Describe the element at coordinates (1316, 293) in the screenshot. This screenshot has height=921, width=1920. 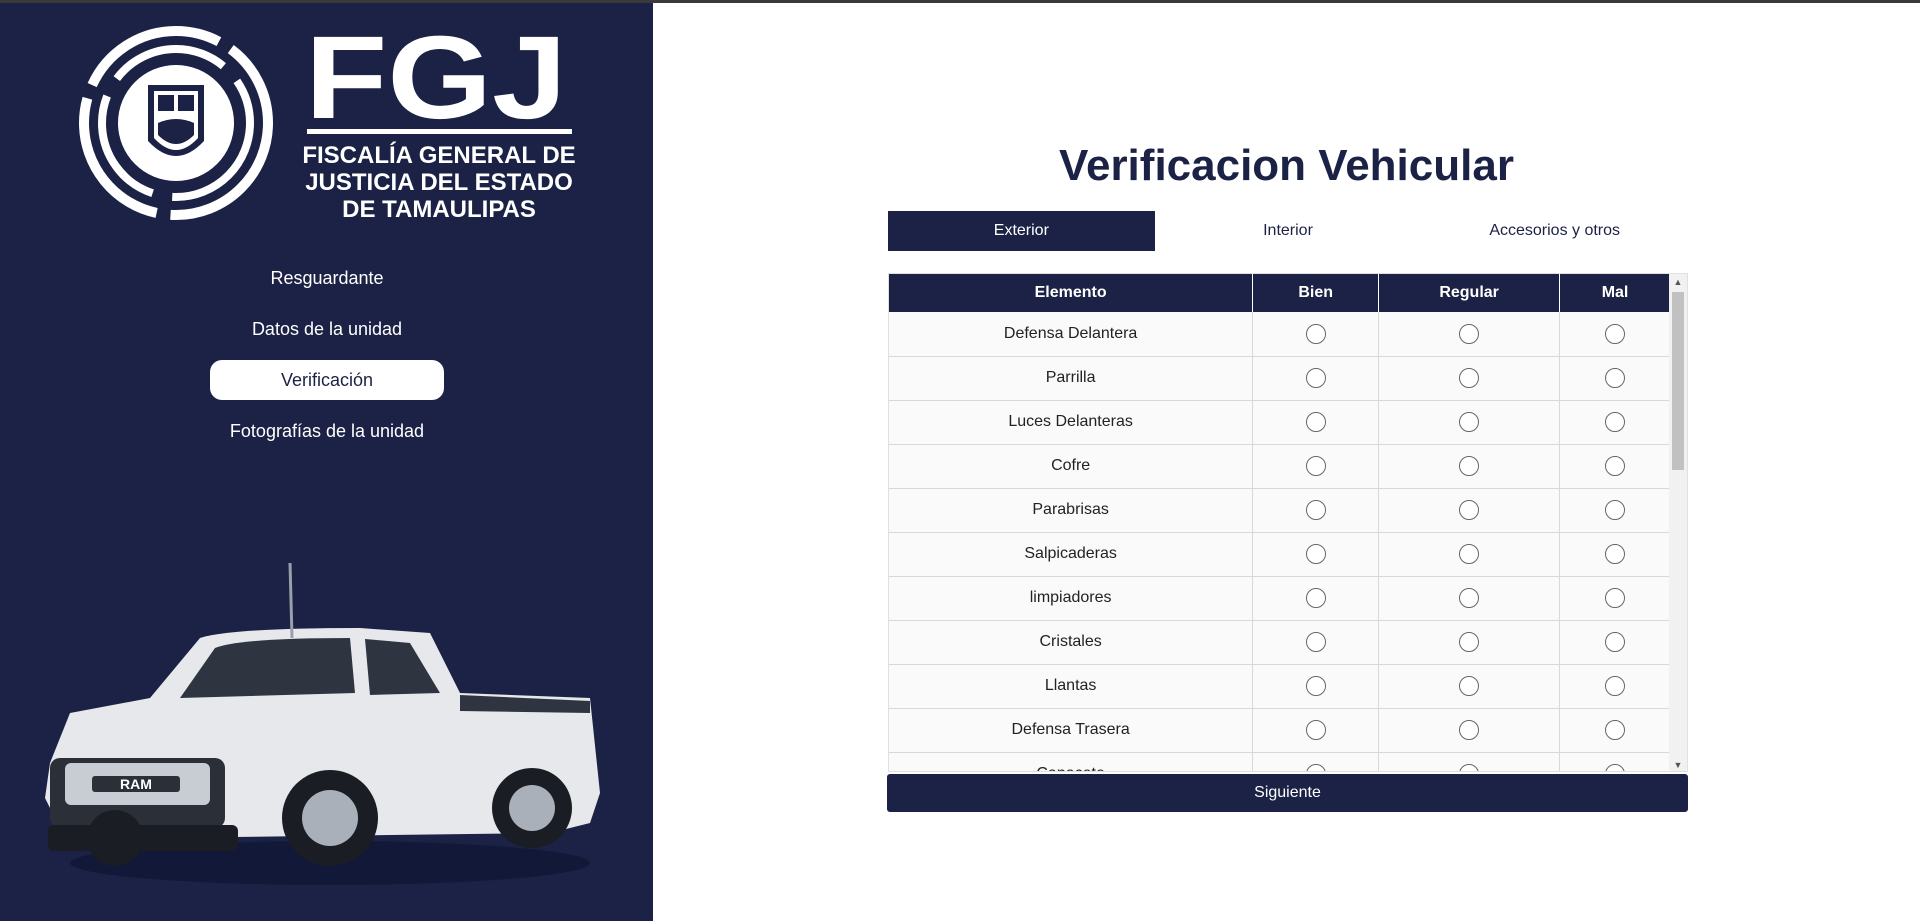
I see `header-bien: Bien` at that location.